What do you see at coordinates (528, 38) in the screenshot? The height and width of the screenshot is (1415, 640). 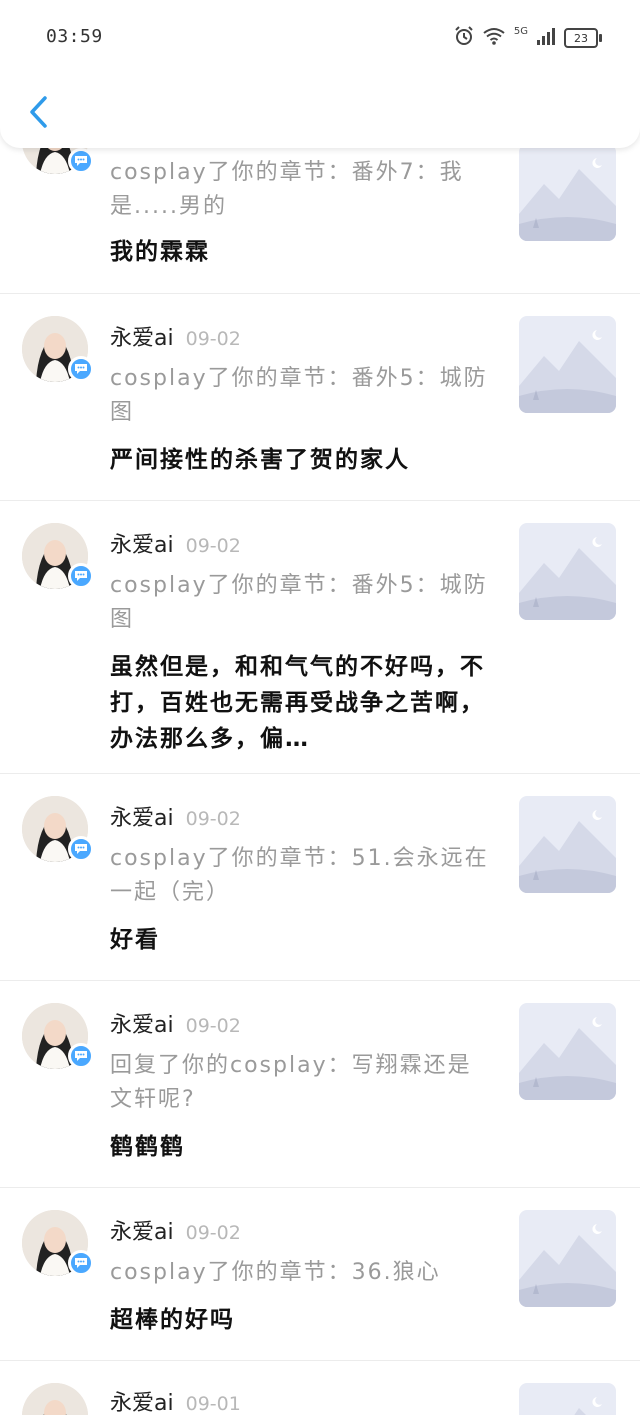 I see `status-icons: 5G 23` at bounding box center [528, 38].